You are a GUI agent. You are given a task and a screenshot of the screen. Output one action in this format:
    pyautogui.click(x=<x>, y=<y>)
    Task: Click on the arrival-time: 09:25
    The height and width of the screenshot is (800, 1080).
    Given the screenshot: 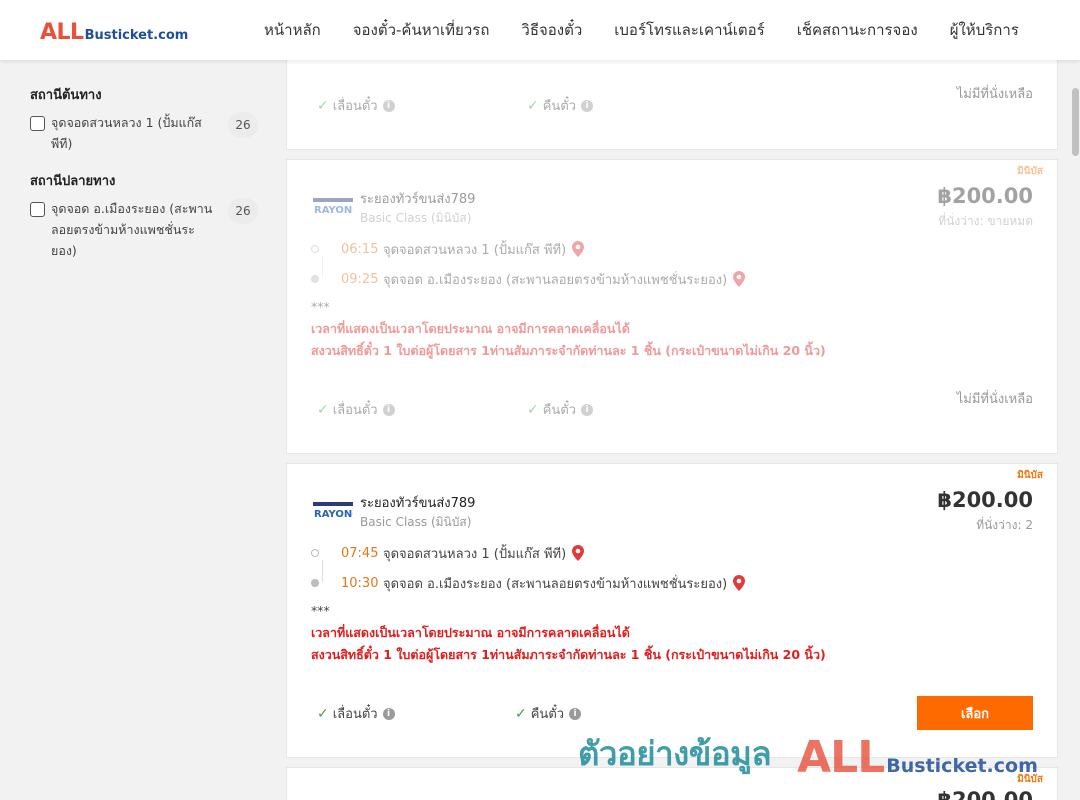 What is the action you would take?
    pyautogui.click(x=360, y=279)
    